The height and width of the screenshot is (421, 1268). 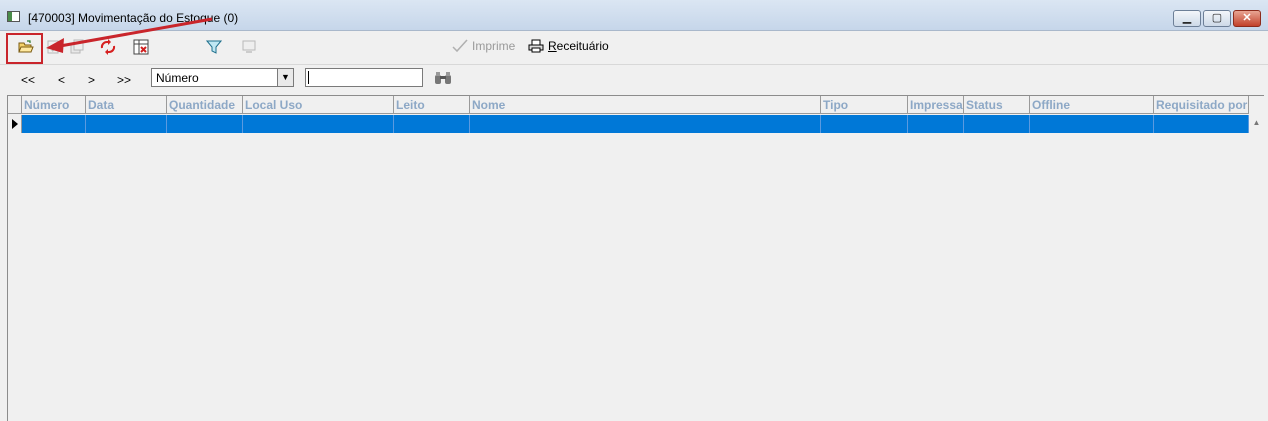 I want to click on filter-icon, so click(x=214, y=47).